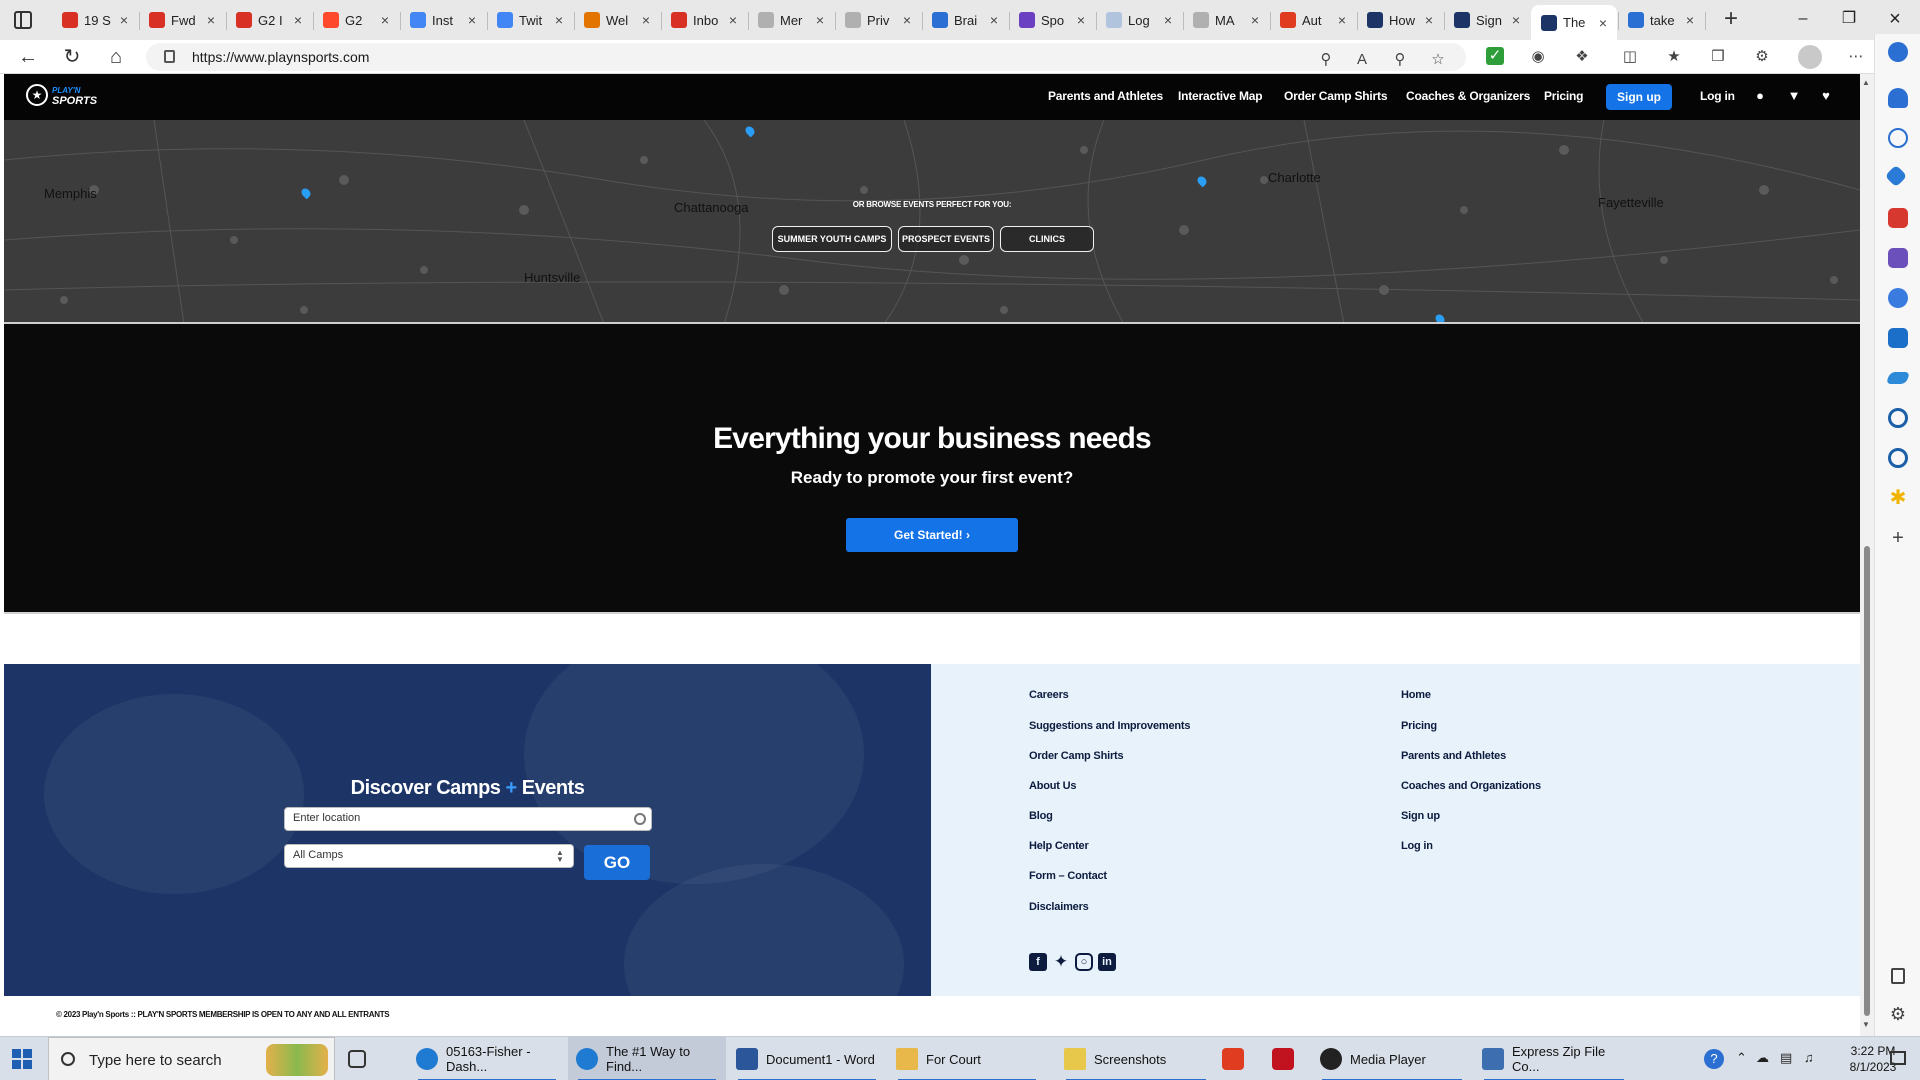 This screenshot has height=1080, width=1920. Describe the element at coordinates (1731, 20) in the screenshot. I see `new-tab-button: +` at that location.